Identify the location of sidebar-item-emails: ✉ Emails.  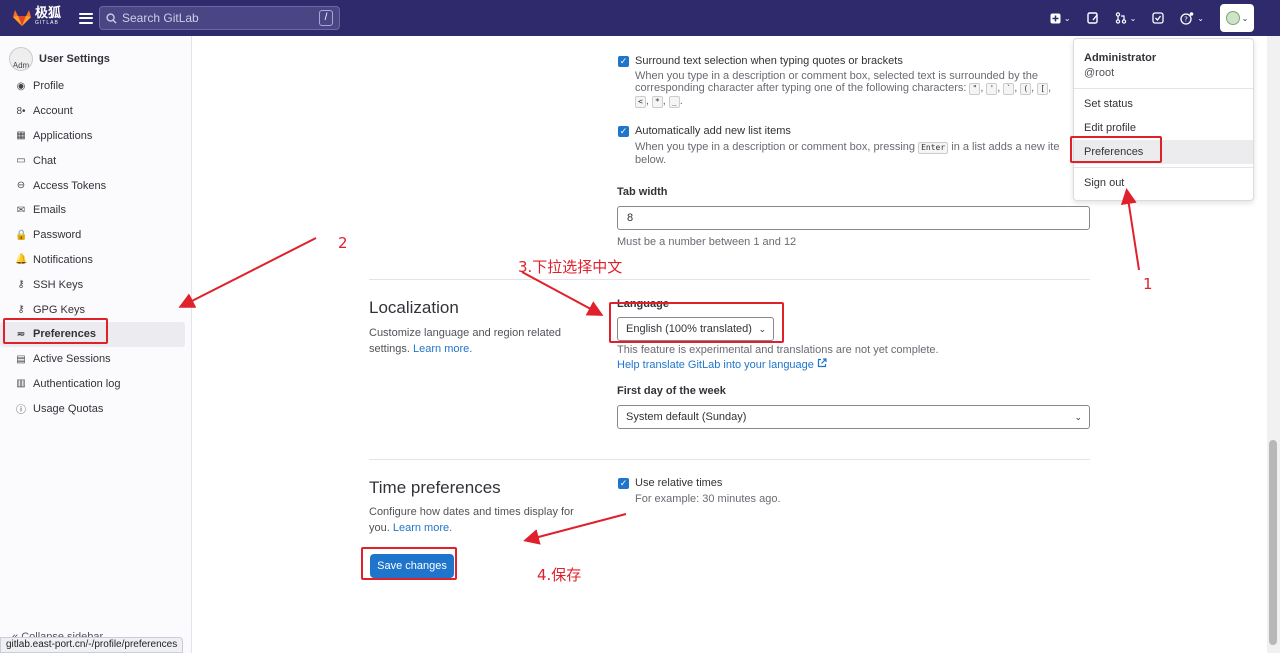
(95, 210).